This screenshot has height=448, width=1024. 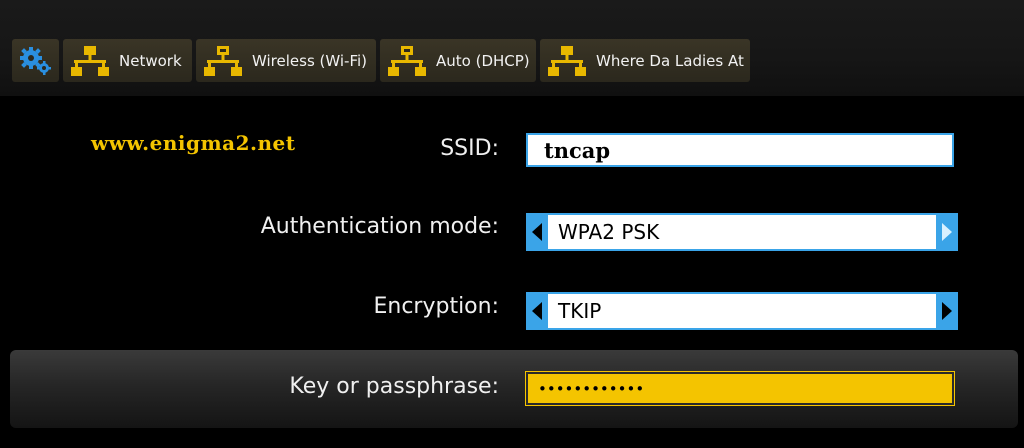 I want to click on encryption-prev-button, so click(x=537, y=311).